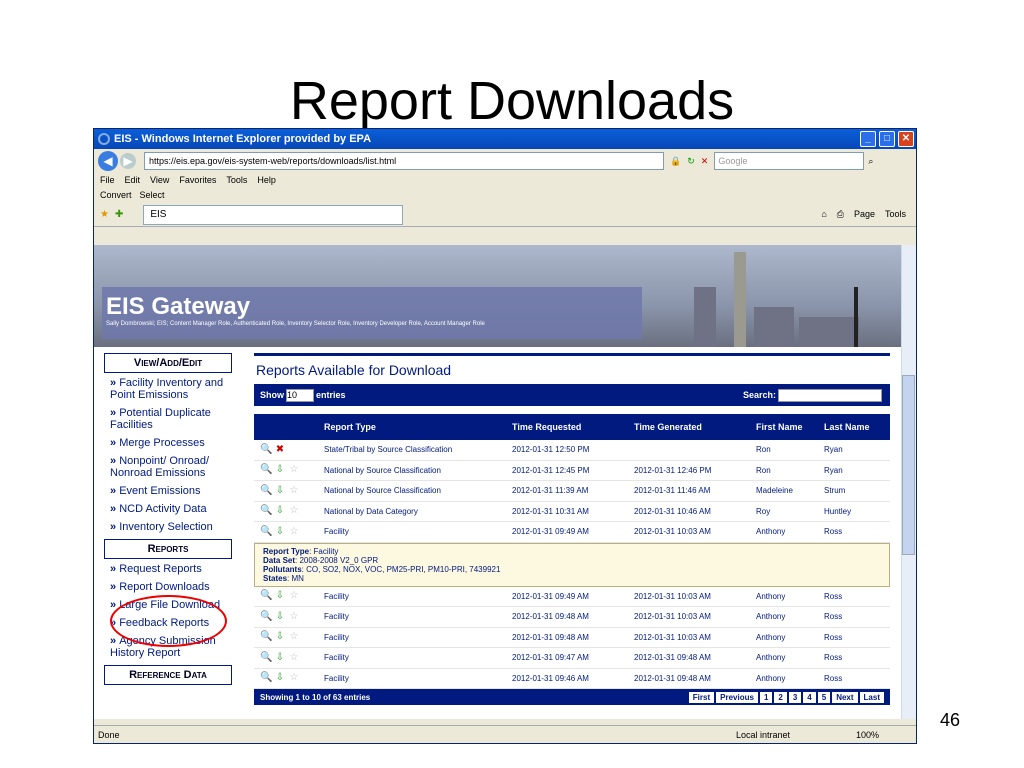  What do you see at coordinates (236, 180) in the screenshot?
I see `menu-tools: Tools` at bounding box center [236, 180].